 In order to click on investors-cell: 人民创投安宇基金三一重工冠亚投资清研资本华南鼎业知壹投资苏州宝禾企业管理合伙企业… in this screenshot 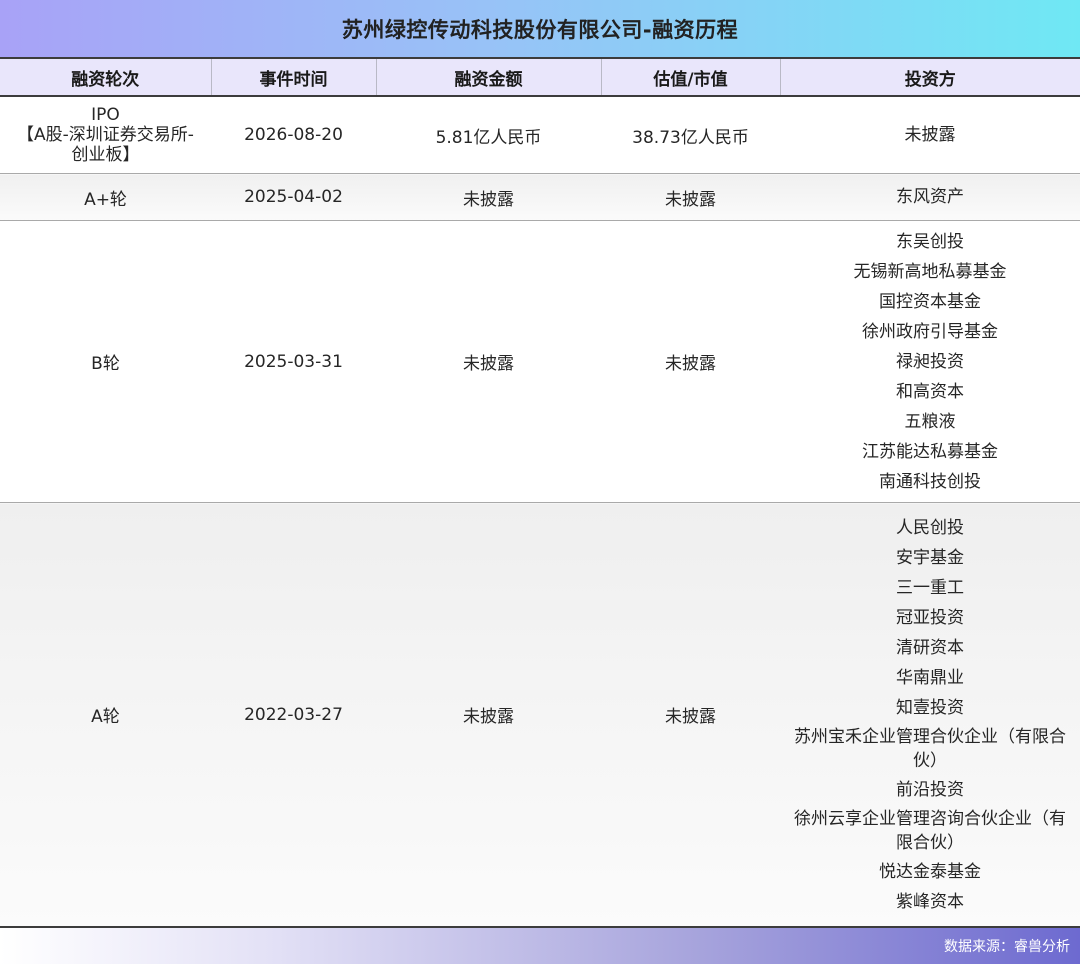, I will do `click(930, 715)`.